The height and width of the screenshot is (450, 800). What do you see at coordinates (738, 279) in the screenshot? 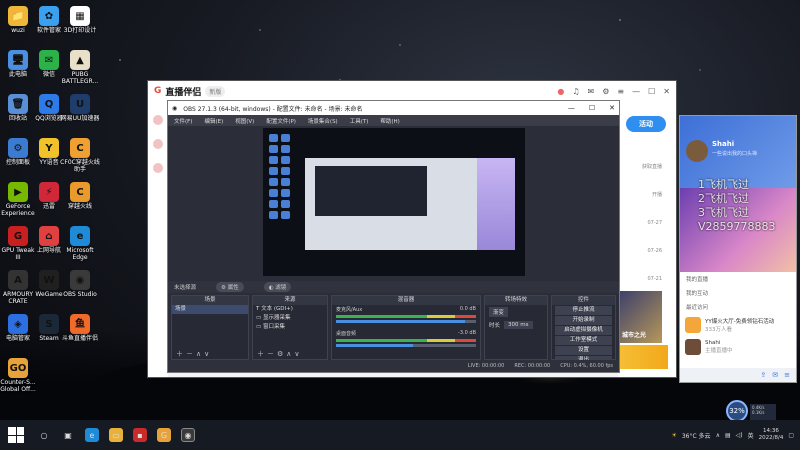
I see `section-label: 我的直播` at bounding box center [738, 279].